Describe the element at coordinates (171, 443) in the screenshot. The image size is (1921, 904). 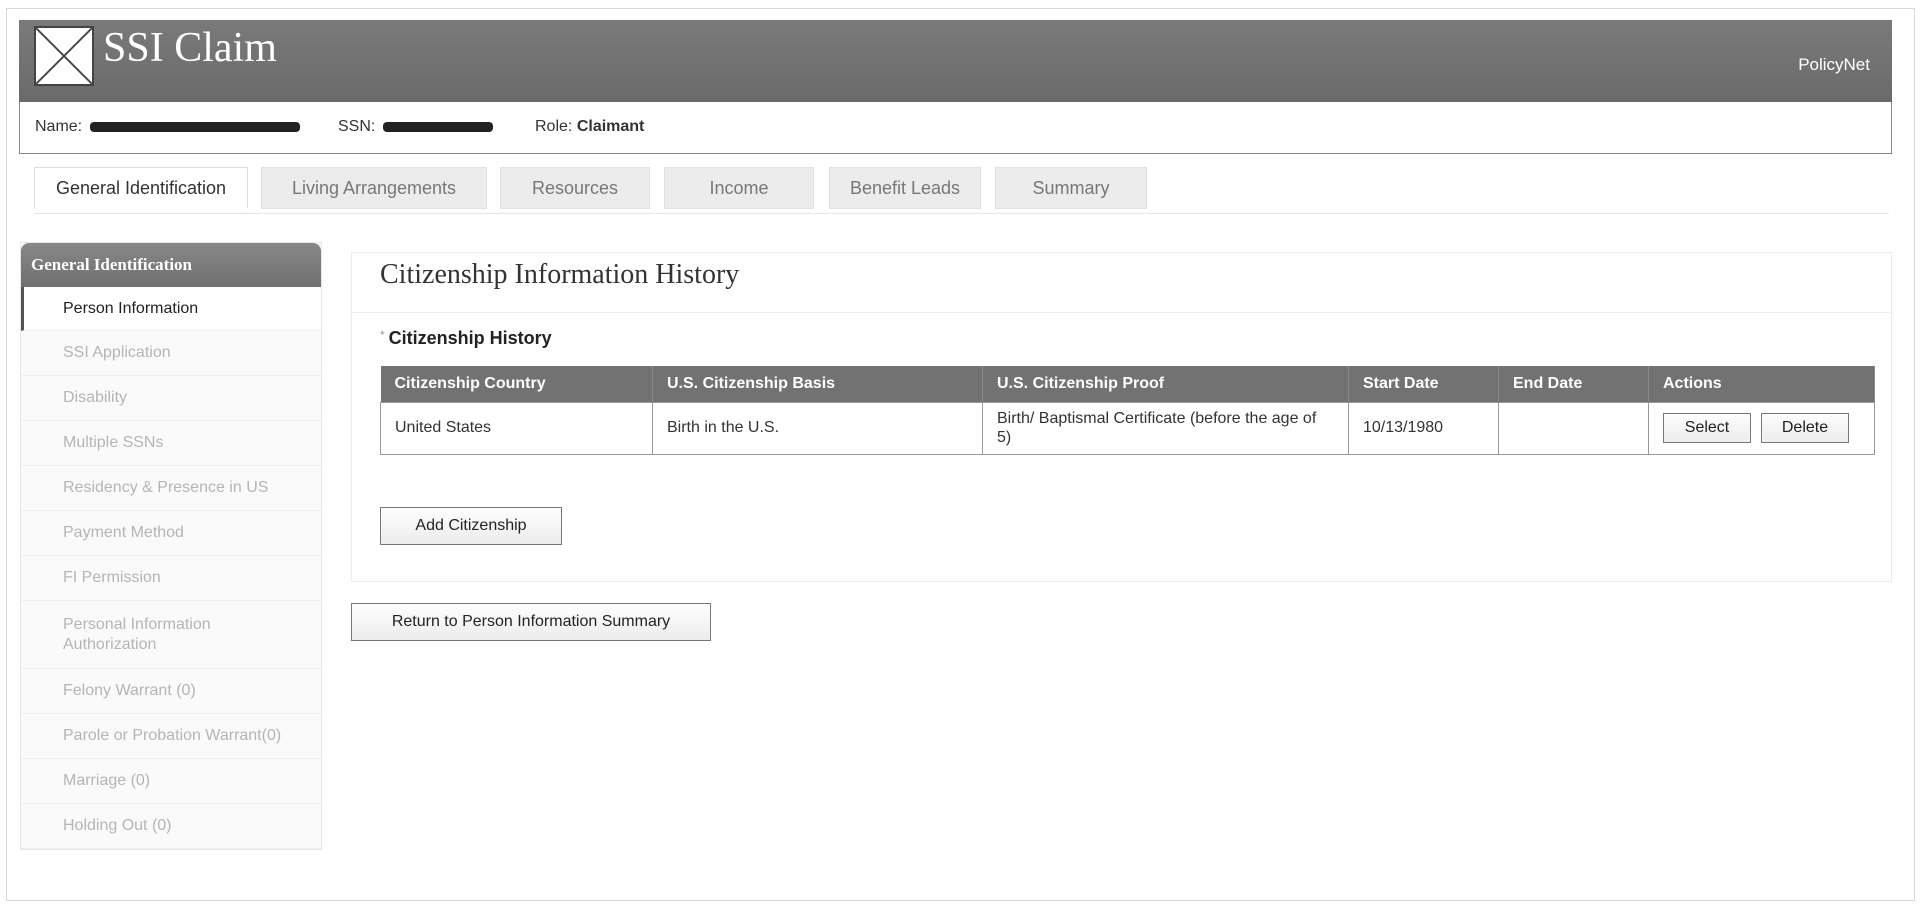
I see `sidebar-item-multiple-ssns: Multiple SSNs` at that location.